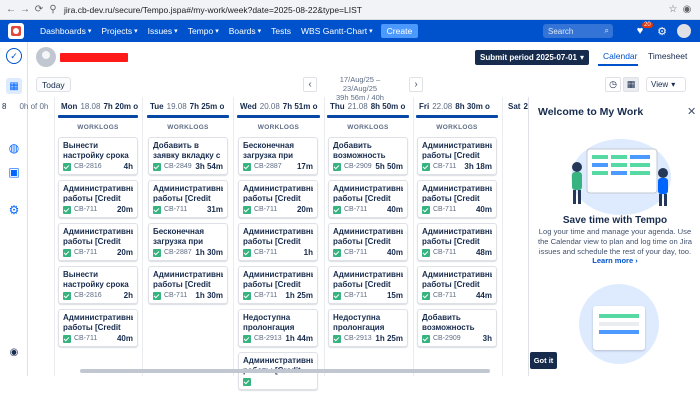  I want to click on day-header-thu: Thu 21.08 8h 50m o, so click(367, 106).